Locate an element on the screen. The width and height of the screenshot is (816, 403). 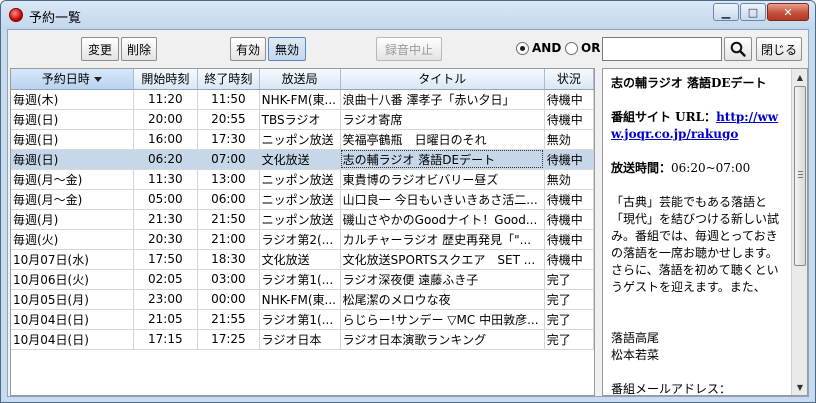
maximize-button: □ is located at coordinates (753, 12).